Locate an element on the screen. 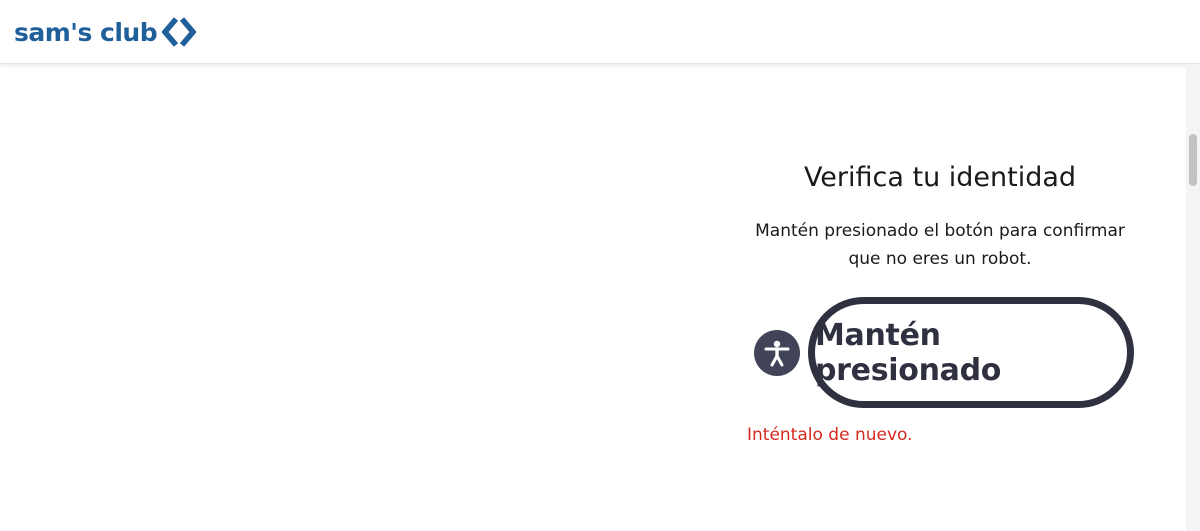 The width and height of the screenshot is (1200, 531). page-scrollbar is located at coordinates (1193, 297).